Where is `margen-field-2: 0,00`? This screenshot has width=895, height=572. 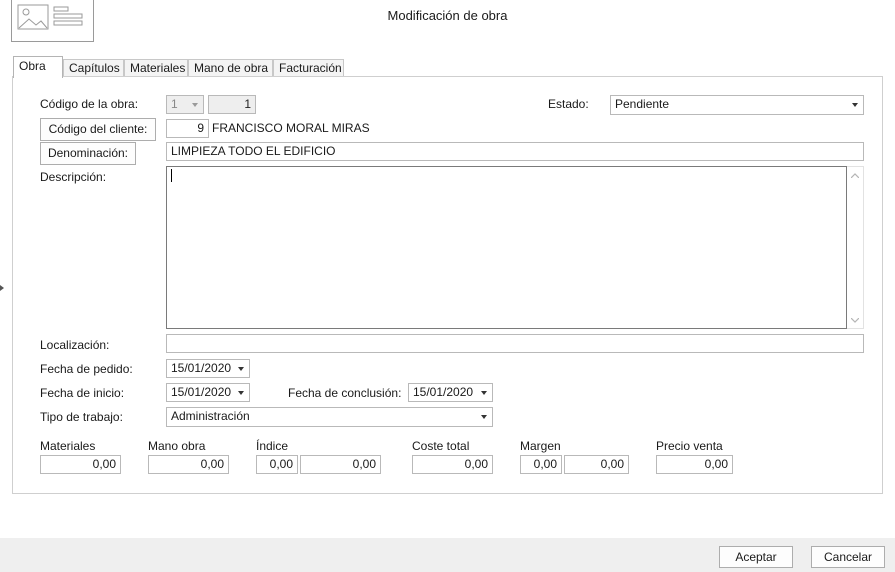 margen-field-2: 0,00 is located at coordinates (596, 464).